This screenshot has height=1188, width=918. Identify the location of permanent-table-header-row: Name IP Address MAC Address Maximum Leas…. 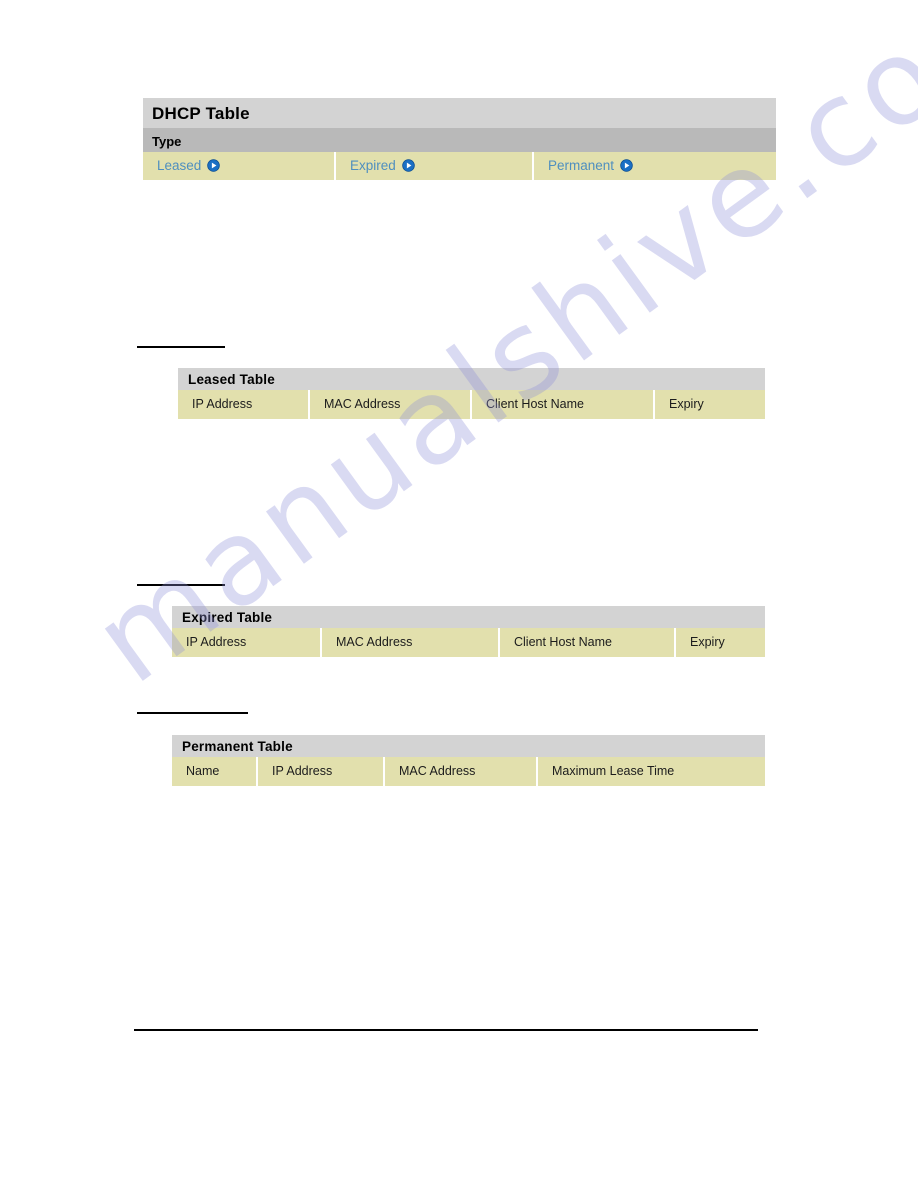
(468, 771).